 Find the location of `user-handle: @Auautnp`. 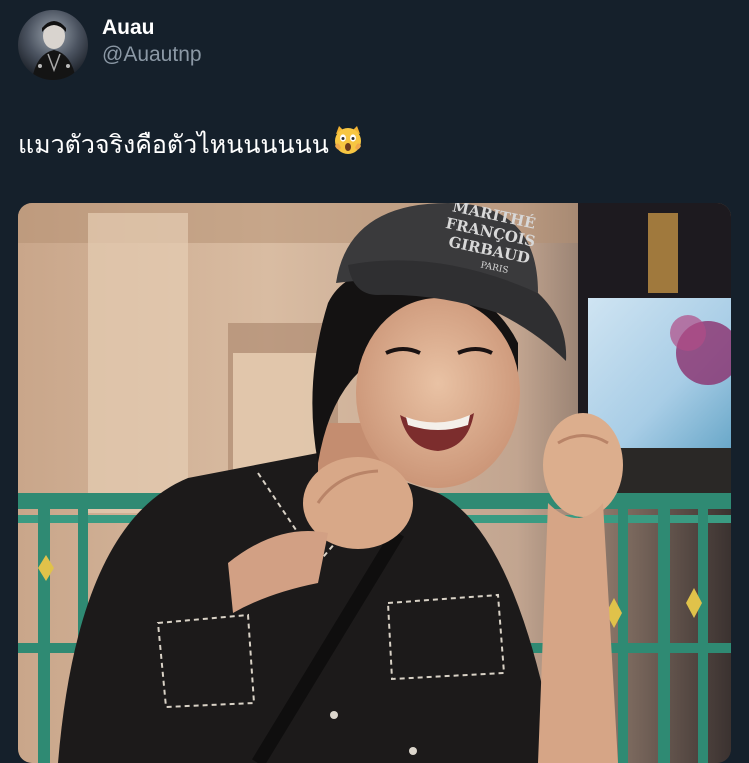

user-handle: @Auautnp is located at coordinates (152, 55).